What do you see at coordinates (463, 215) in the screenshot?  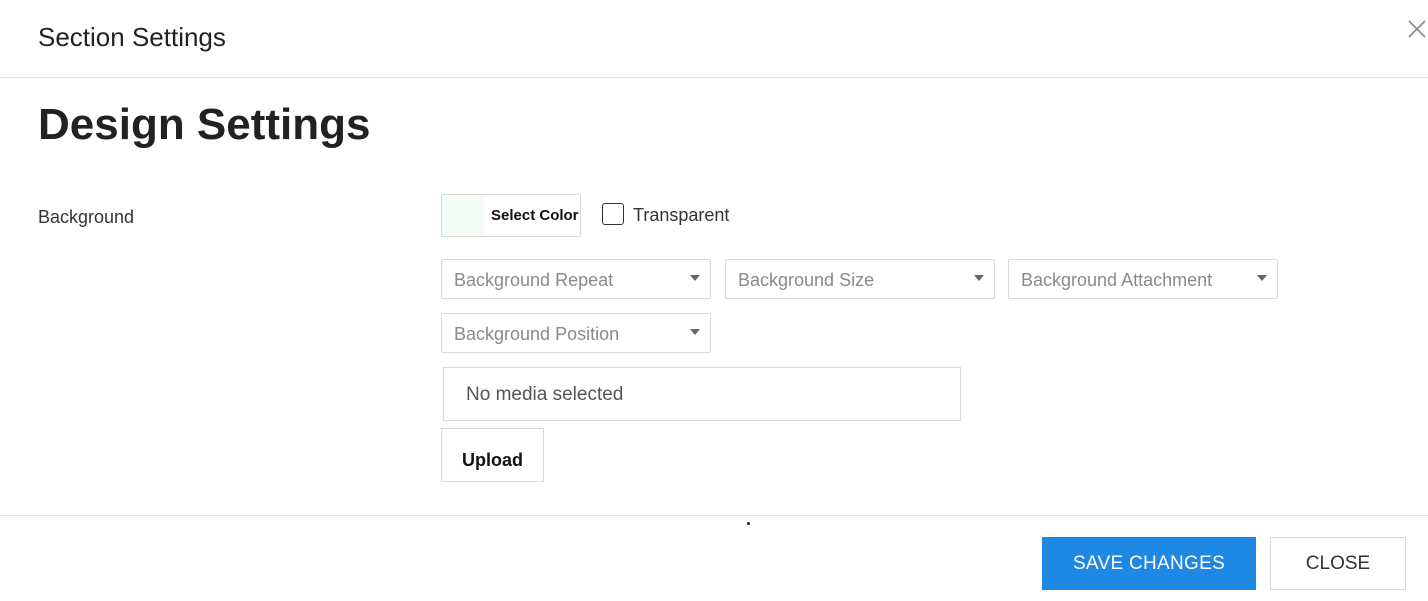 I see `color-swatch` at bounding box center [463, 215].